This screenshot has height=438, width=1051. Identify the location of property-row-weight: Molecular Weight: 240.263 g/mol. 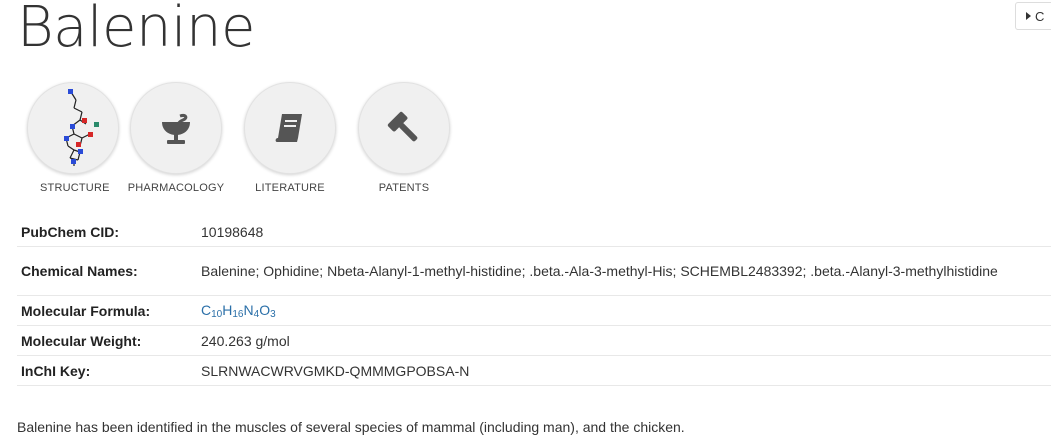
(534, 340).